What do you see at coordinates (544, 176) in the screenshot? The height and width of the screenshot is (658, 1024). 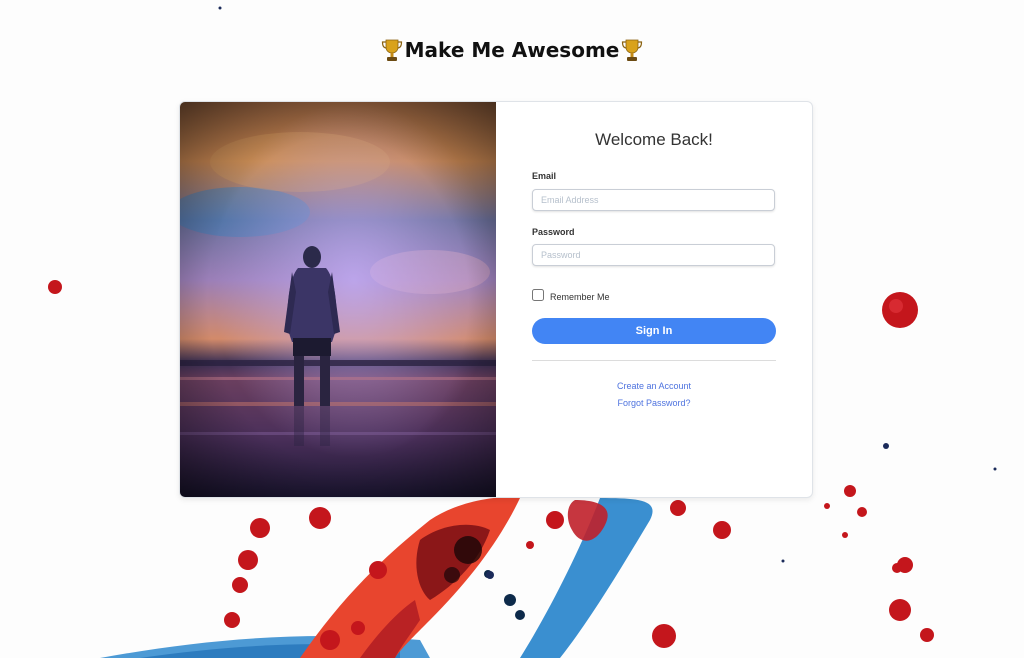 I see `email-label: Email` at bounding box center [544, 176].